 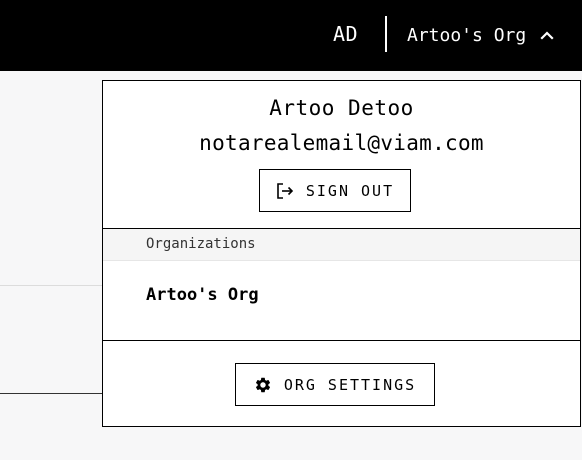 I want to click on chevron-up-icon, so click(x=547, y=35).